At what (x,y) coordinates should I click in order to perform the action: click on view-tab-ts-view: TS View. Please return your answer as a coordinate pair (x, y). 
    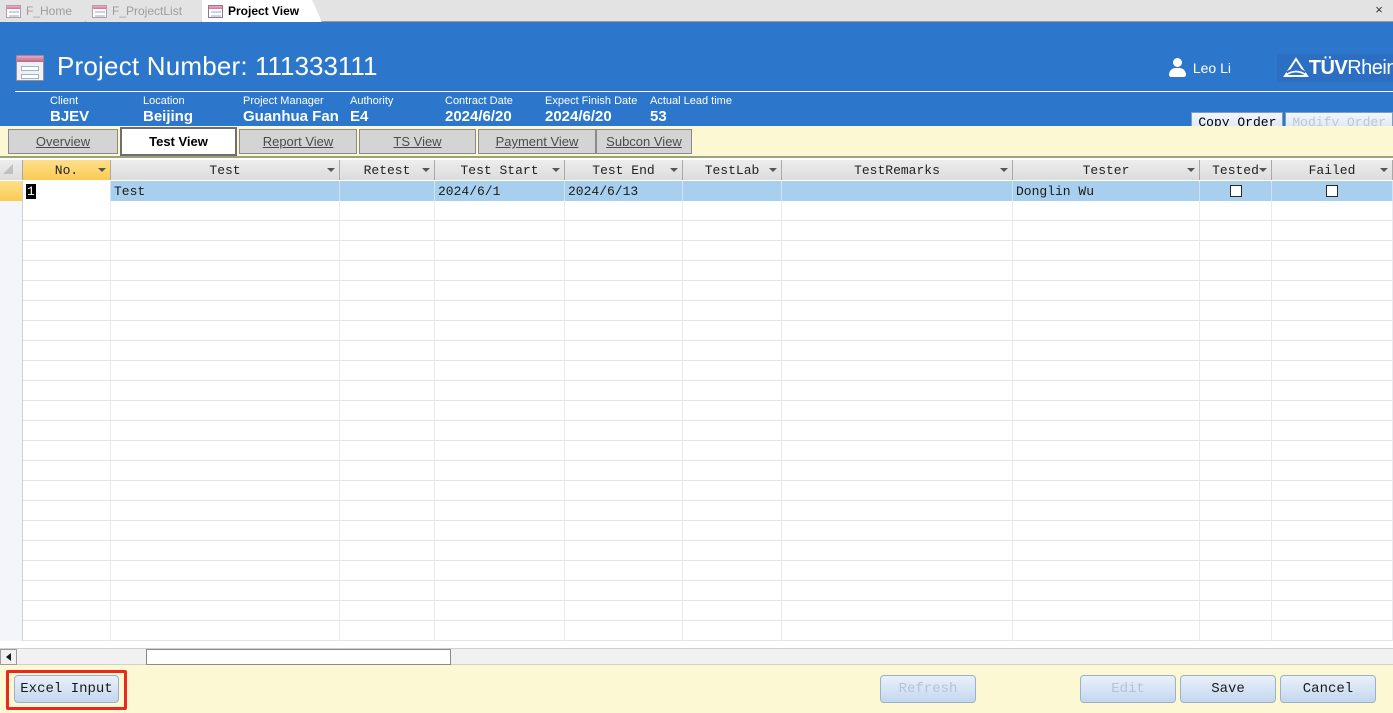
    Looking at the image, I should click on (417, 141).